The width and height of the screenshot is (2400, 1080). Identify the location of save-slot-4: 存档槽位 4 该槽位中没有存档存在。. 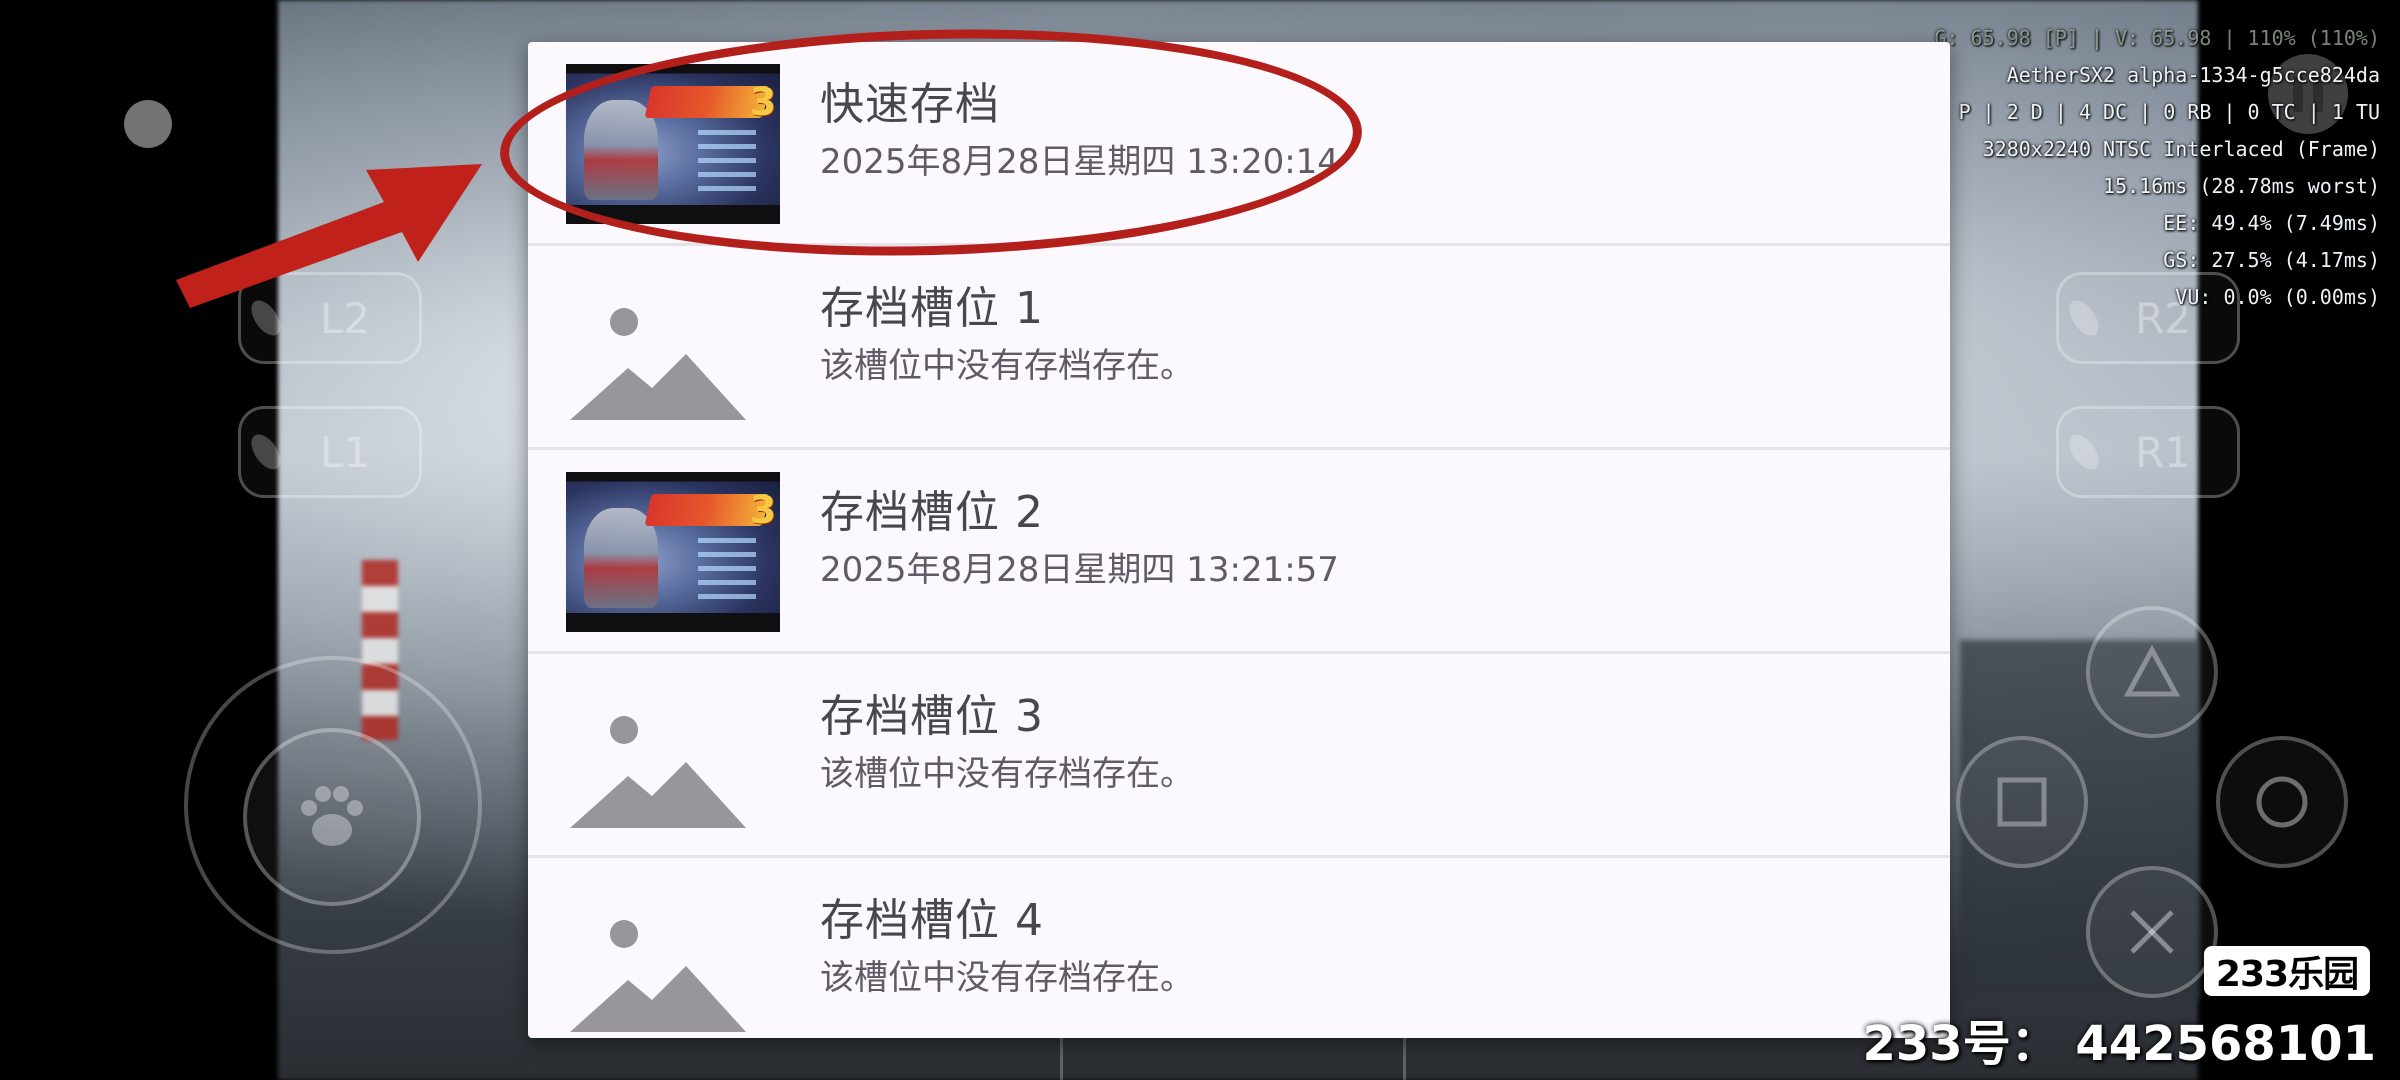
(1239, 948).